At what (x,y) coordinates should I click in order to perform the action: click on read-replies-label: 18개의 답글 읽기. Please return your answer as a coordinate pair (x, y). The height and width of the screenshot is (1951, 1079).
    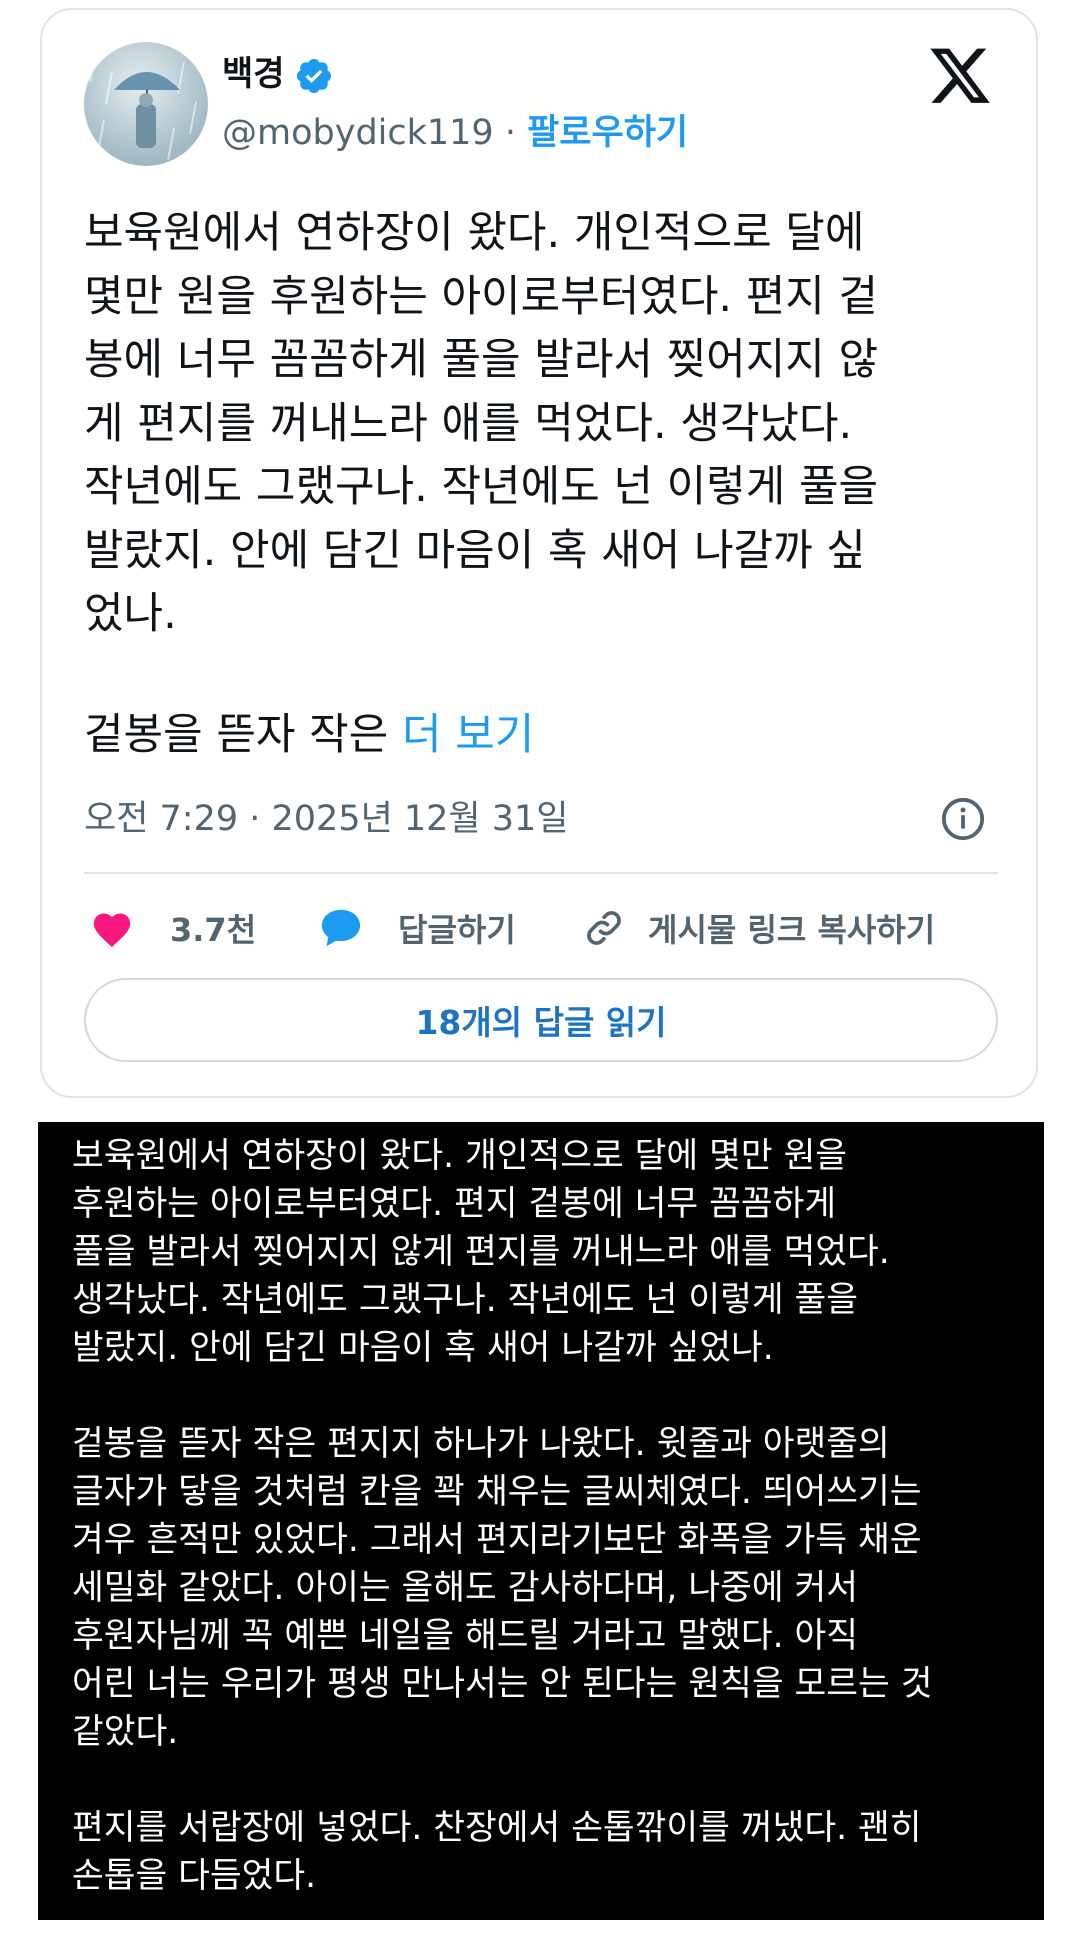
    Looking at the image, I should click on (541, 1022).